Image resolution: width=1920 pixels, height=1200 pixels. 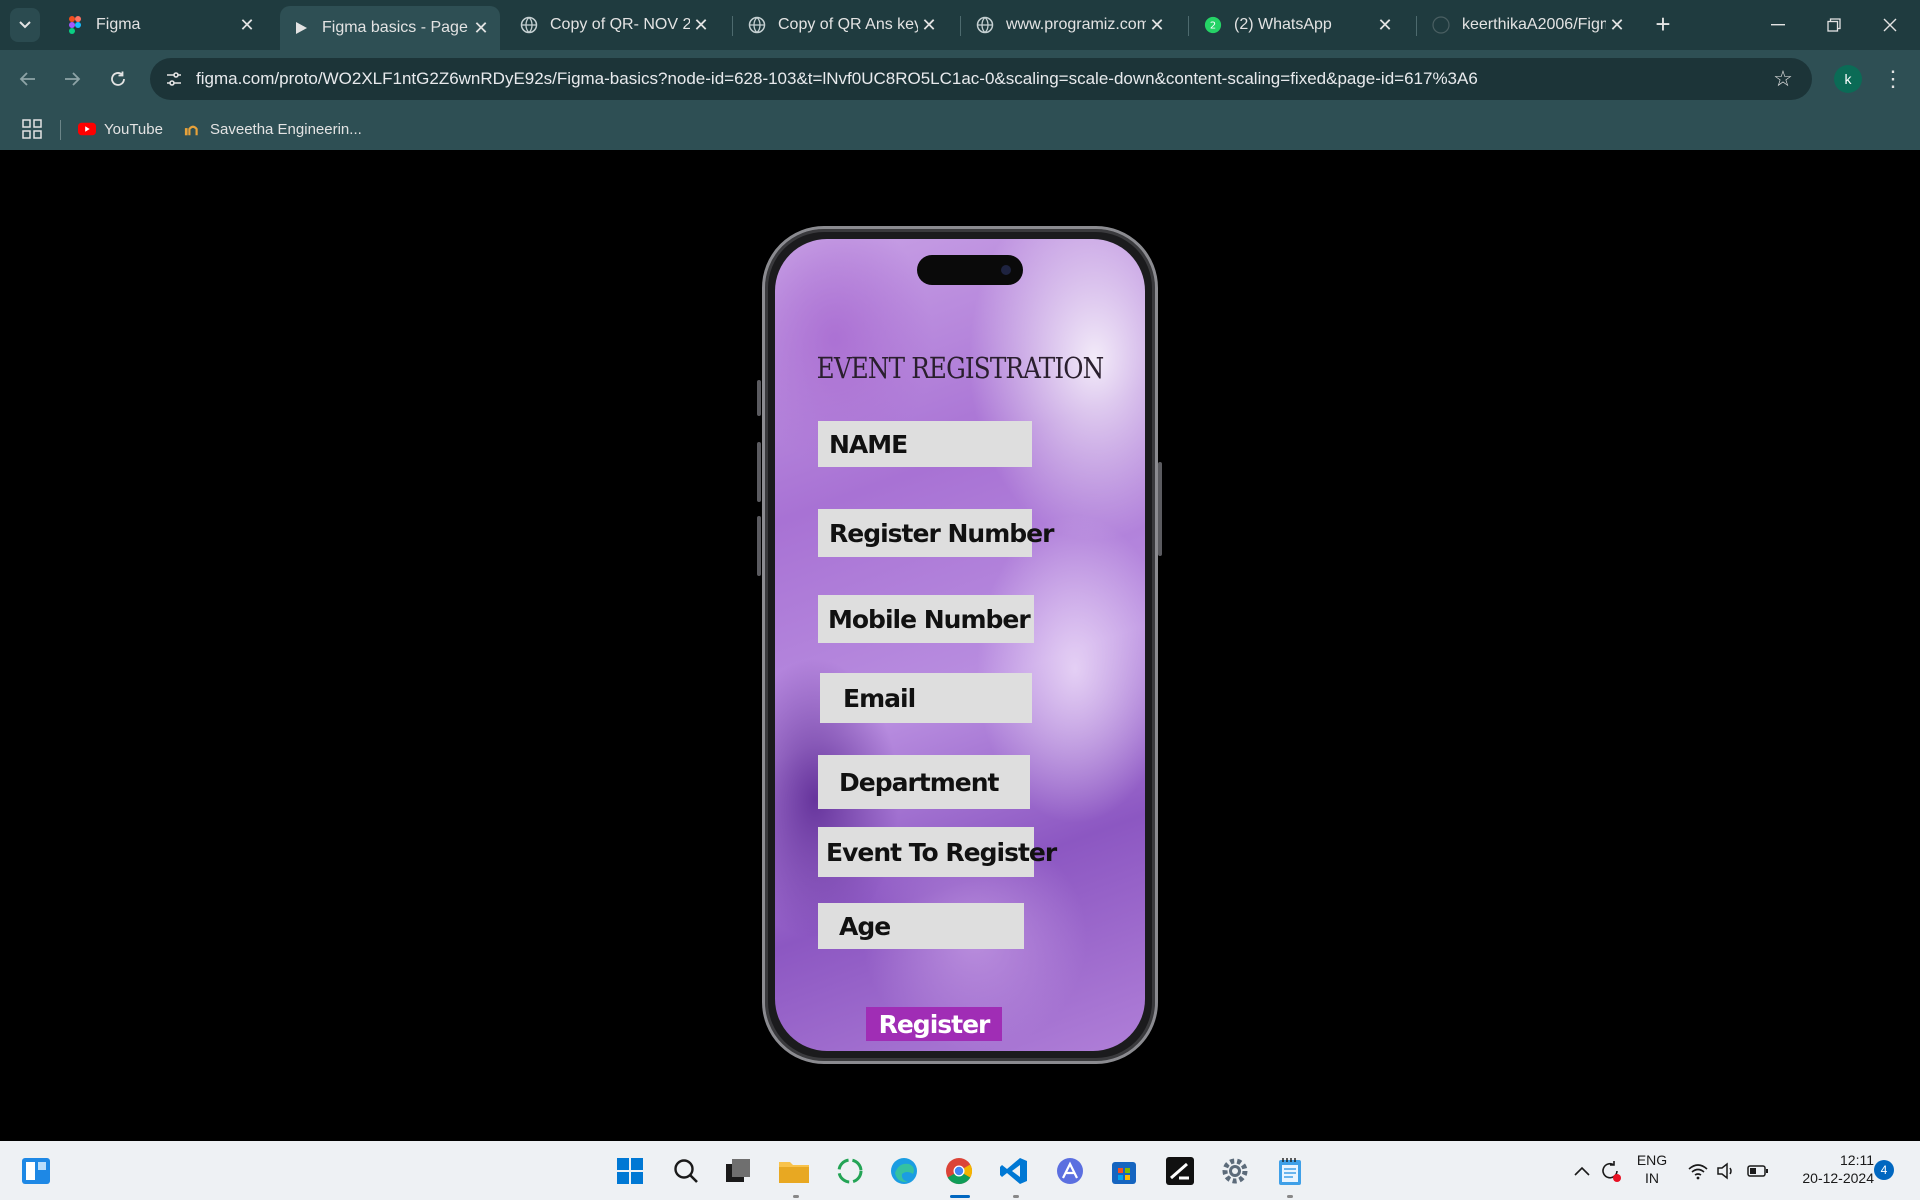 I want to click on tab-whatsapp: 2 (2) WhatsApp ✕, so click(x=1298, y=25).